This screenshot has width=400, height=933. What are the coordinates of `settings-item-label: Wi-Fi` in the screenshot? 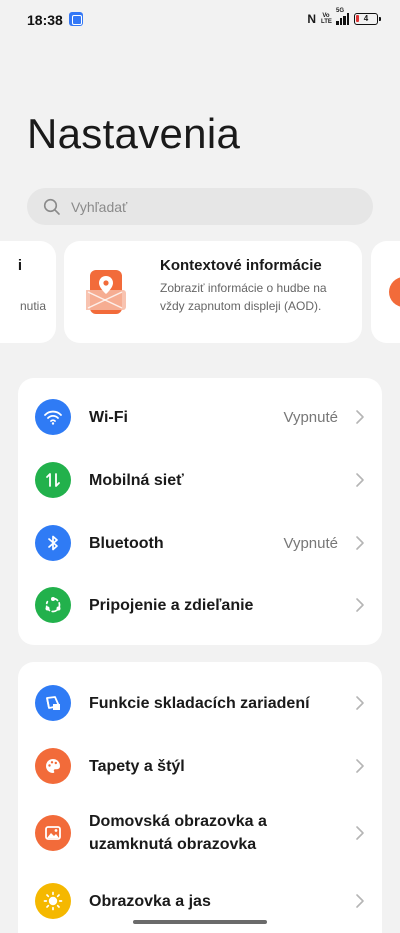 It's located at (108, 417).